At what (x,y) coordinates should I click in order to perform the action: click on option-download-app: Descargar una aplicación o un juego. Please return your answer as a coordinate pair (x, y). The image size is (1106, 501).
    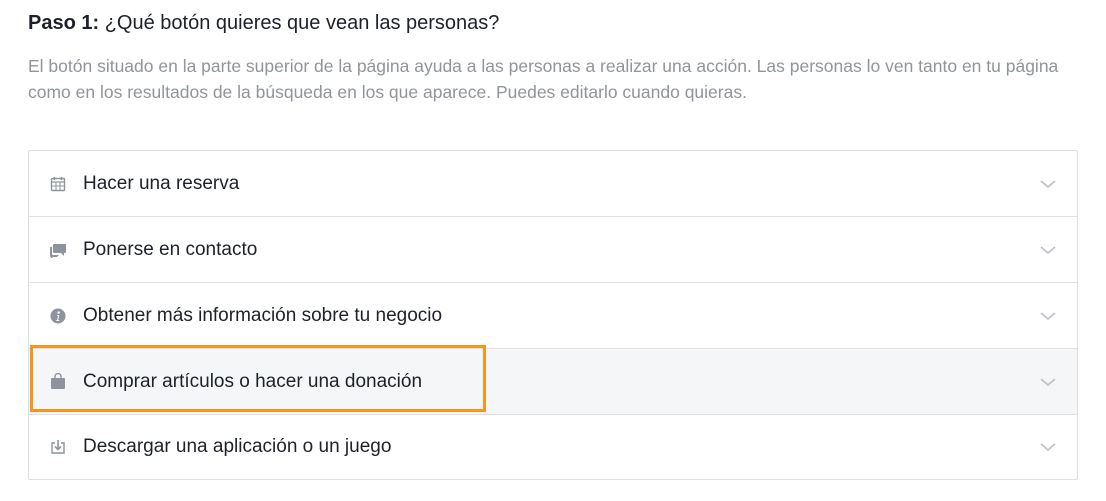
    Looking at the image, I should click on (553, 447).